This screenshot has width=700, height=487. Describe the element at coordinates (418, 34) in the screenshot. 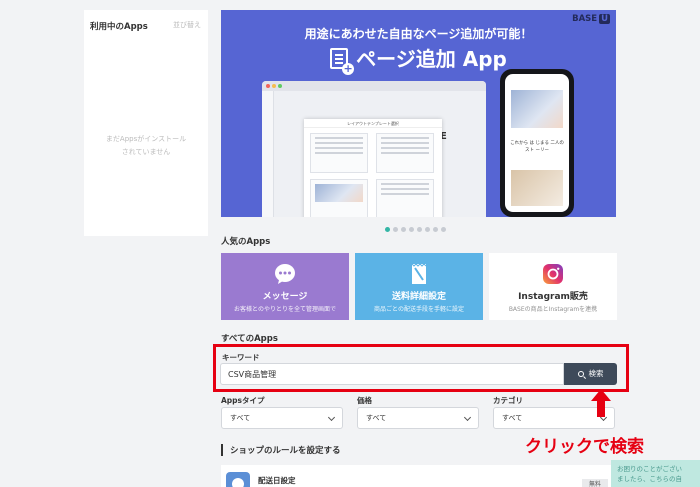

I see `banner-subtitle: 用途にあわせた自由なページ追加が可能！` at that location.